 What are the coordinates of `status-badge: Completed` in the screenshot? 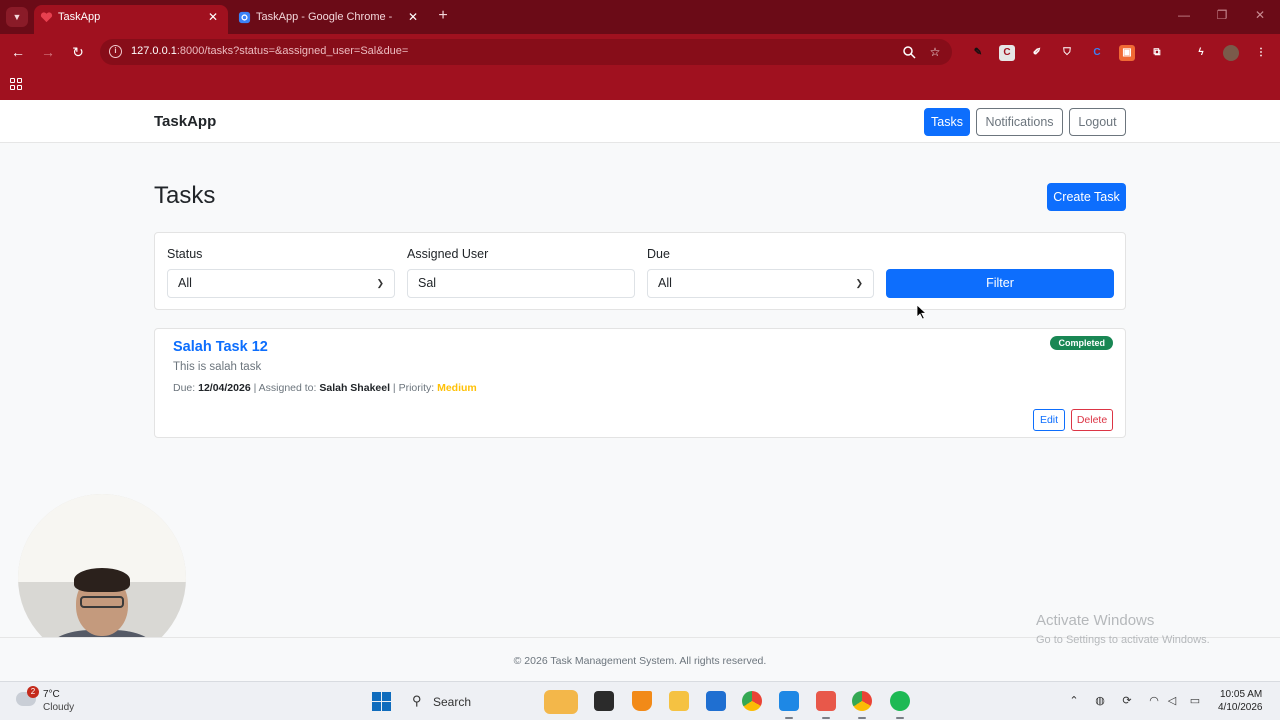 It's located at (1081, 343).